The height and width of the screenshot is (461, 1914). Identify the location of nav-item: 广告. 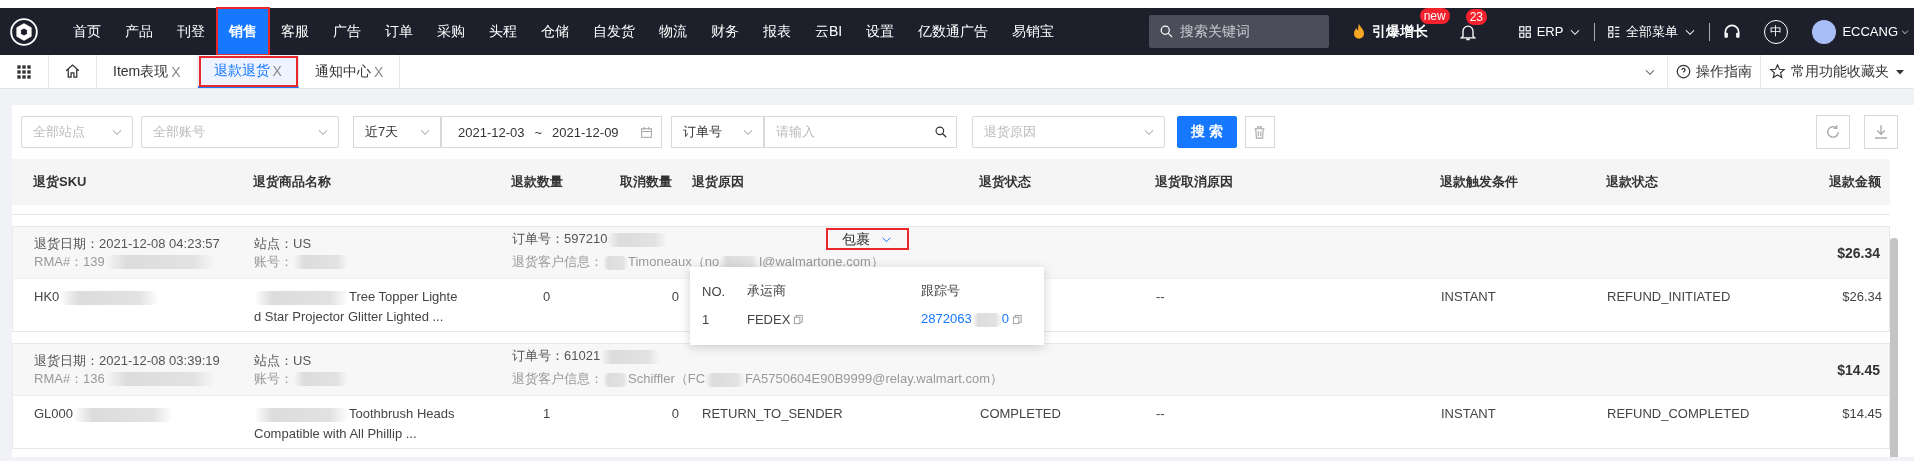
(347, 31).